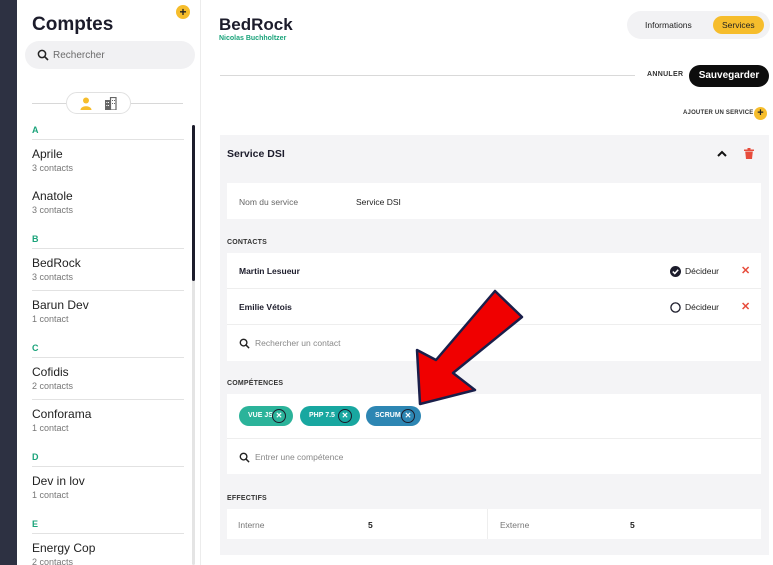  What do you see at coordinates (405, 457) in the screenshot?
I see `skill-search-input` at bounding box center [405, 457].